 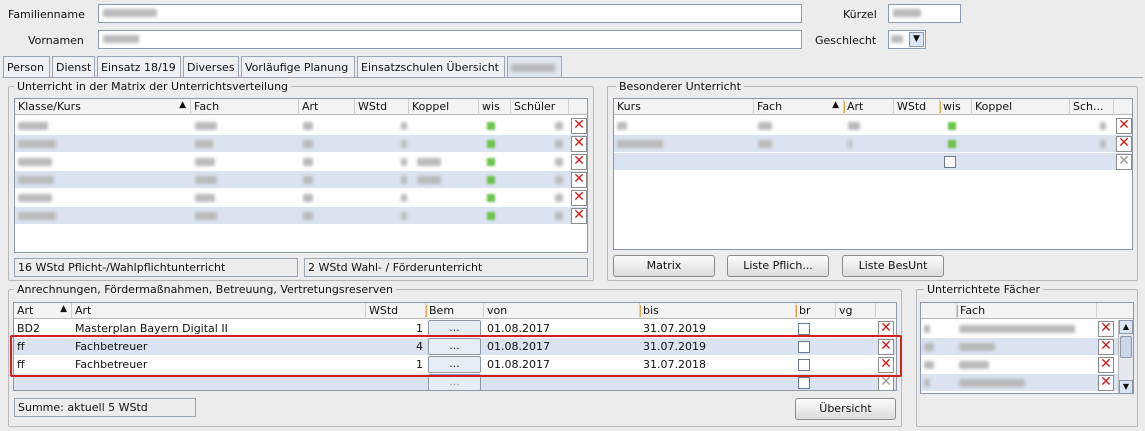 What do you see at coordinates (456, 356) in the screenshot?
I see `highlight-box` at bounding box center [456, 356].